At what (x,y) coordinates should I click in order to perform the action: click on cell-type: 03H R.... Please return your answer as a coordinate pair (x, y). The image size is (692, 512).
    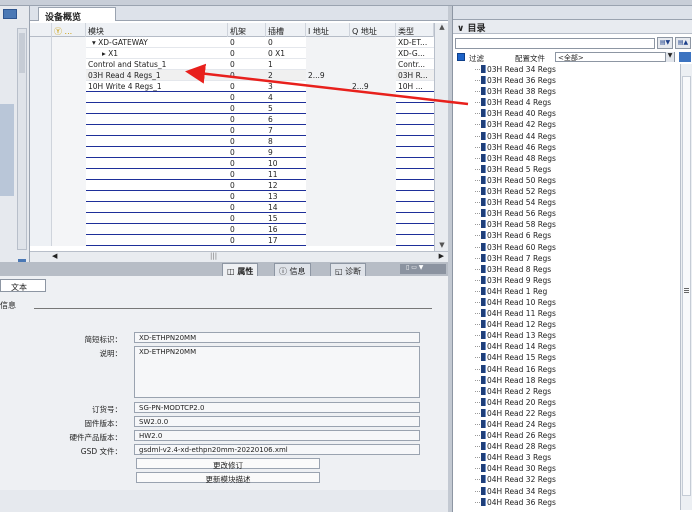
    Looking at the image, I should click on (415, 75).